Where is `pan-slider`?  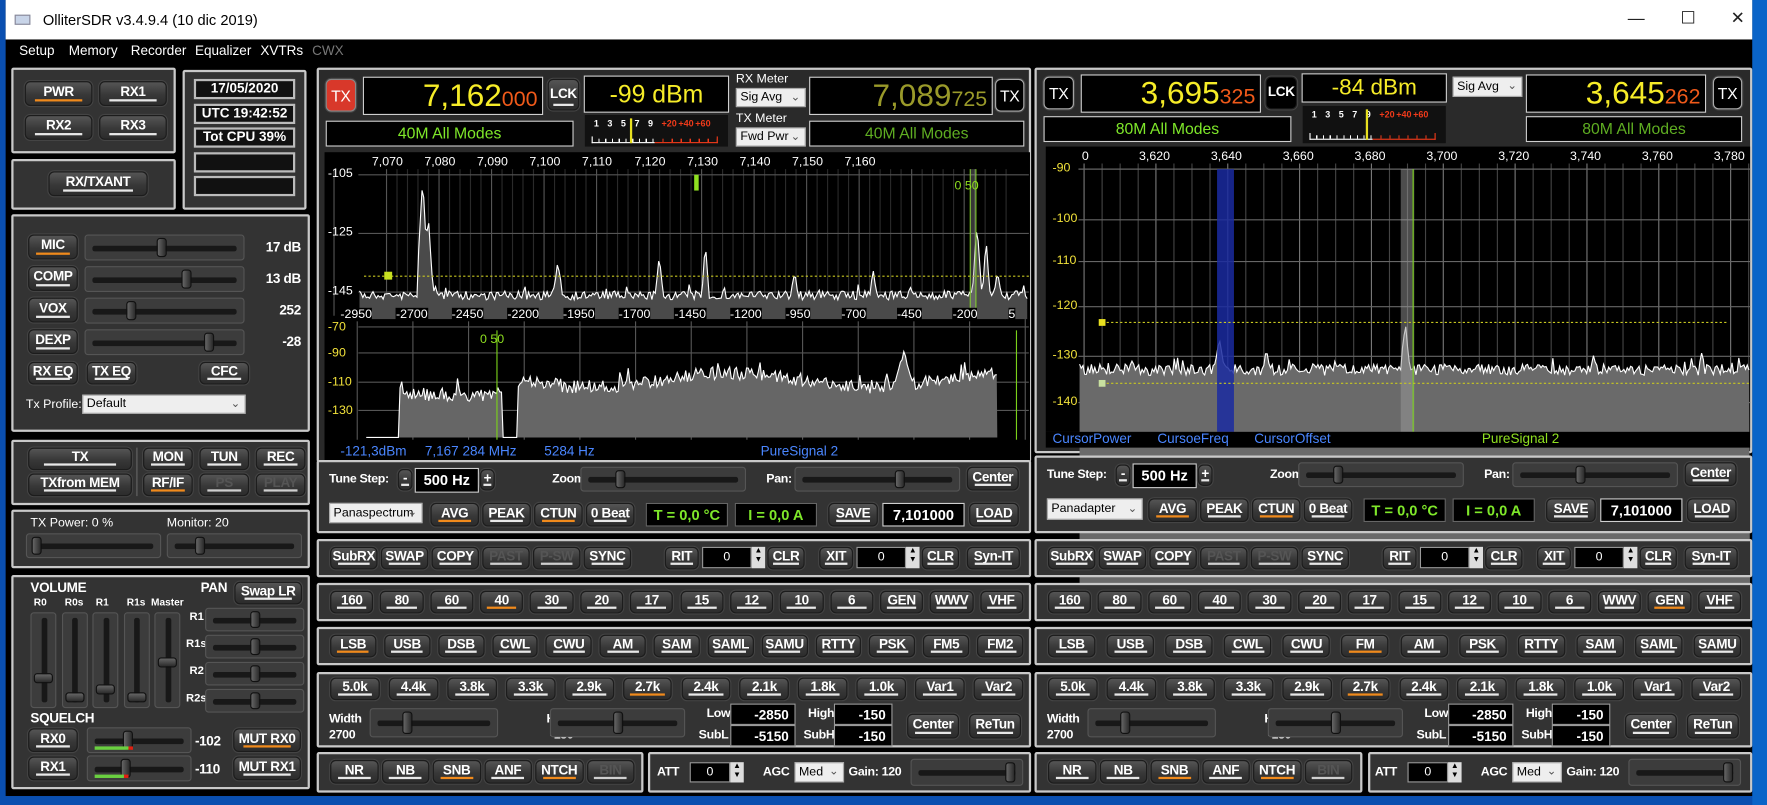
pan-slider is located at coordinates (1595, 475).